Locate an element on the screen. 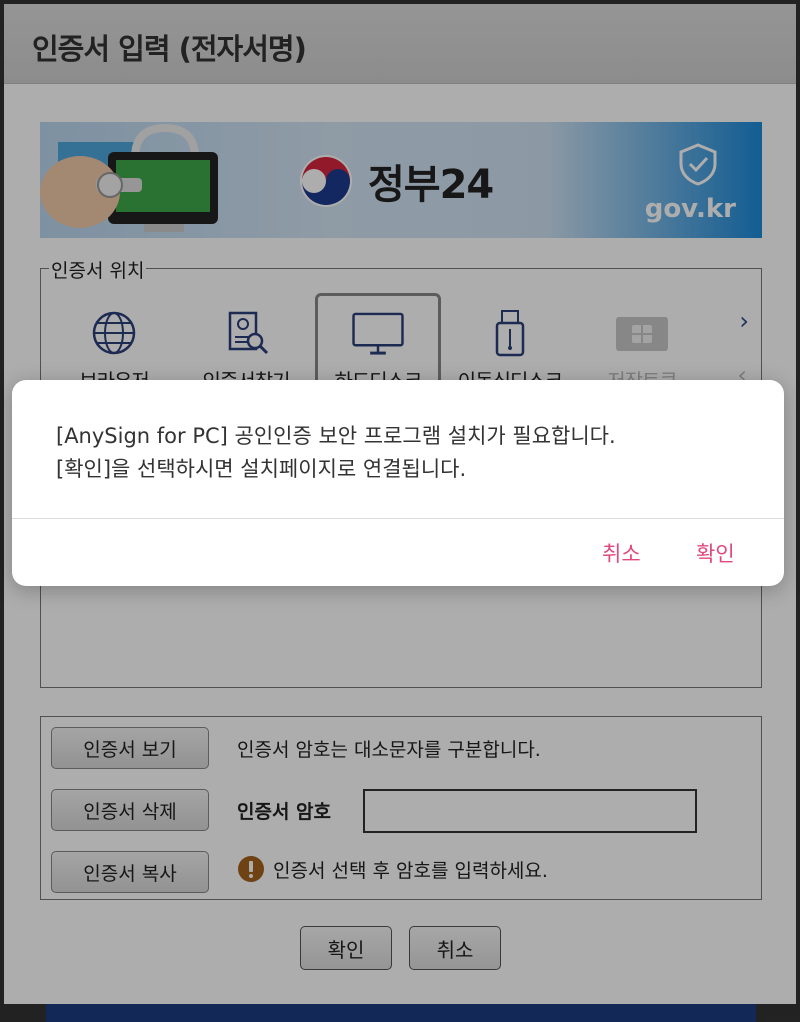 This screenshot has height=1022, width=800. alert-divider is located at coordinates (398, 518).